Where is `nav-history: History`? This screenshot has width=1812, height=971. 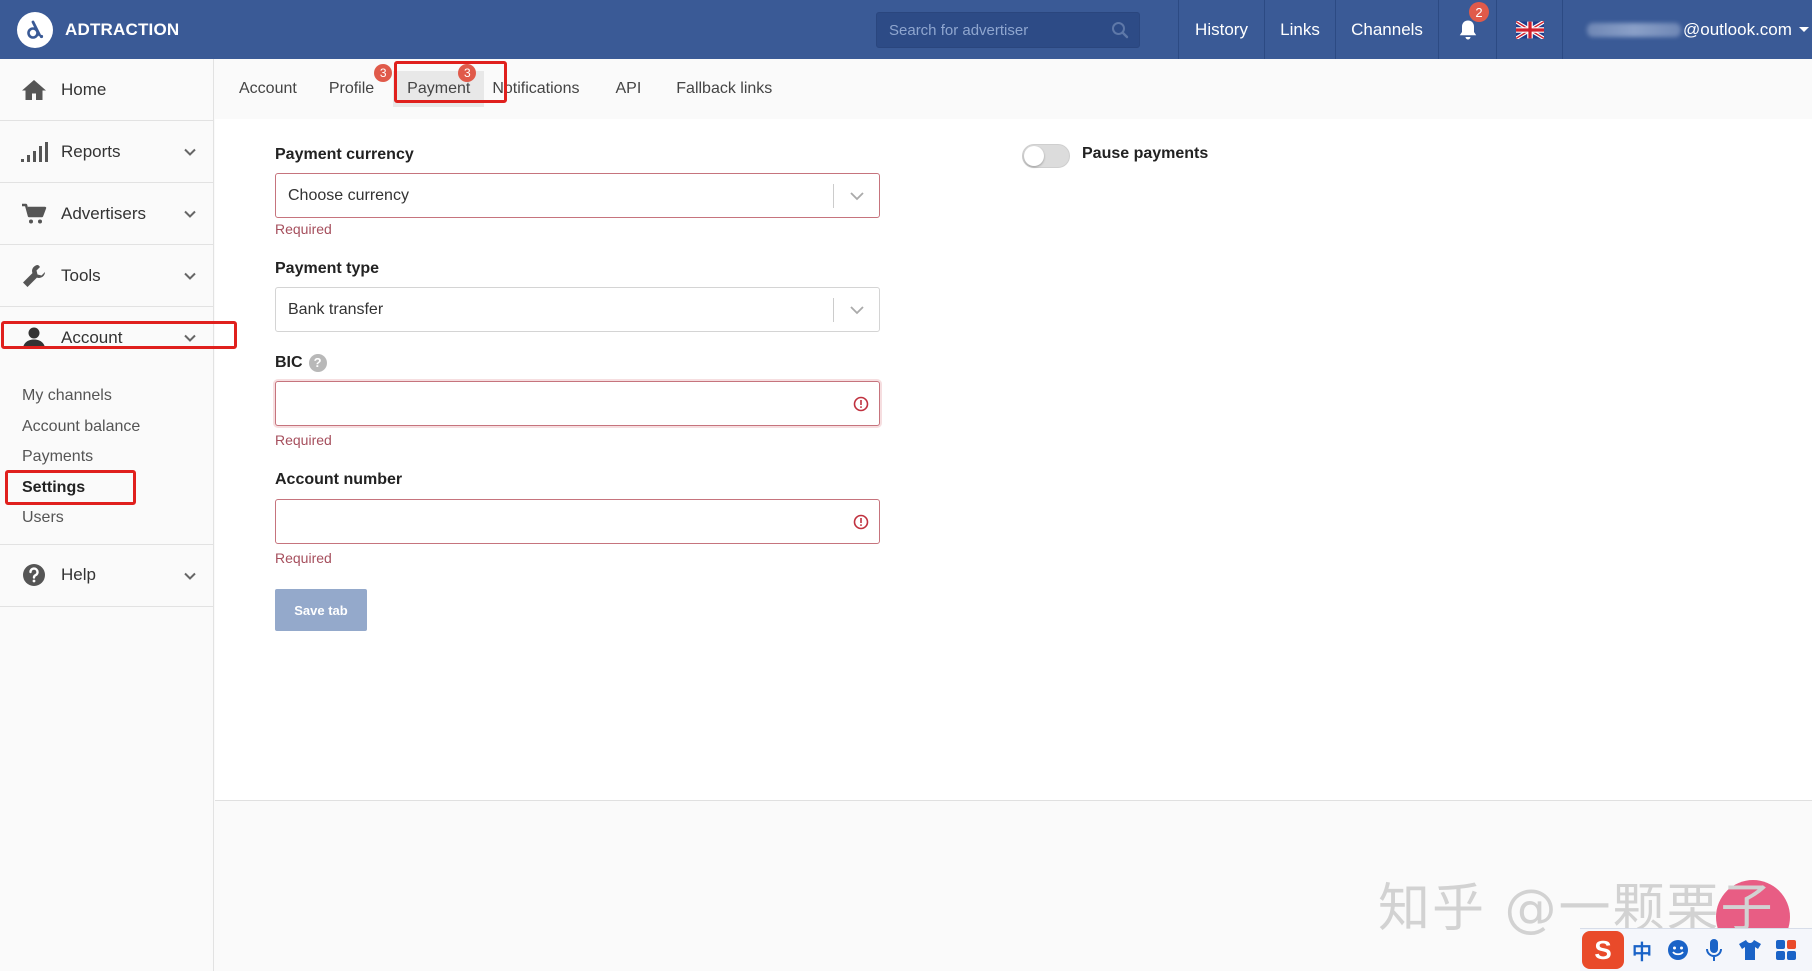 nav-history: History is located at coordinates (1221, 29).